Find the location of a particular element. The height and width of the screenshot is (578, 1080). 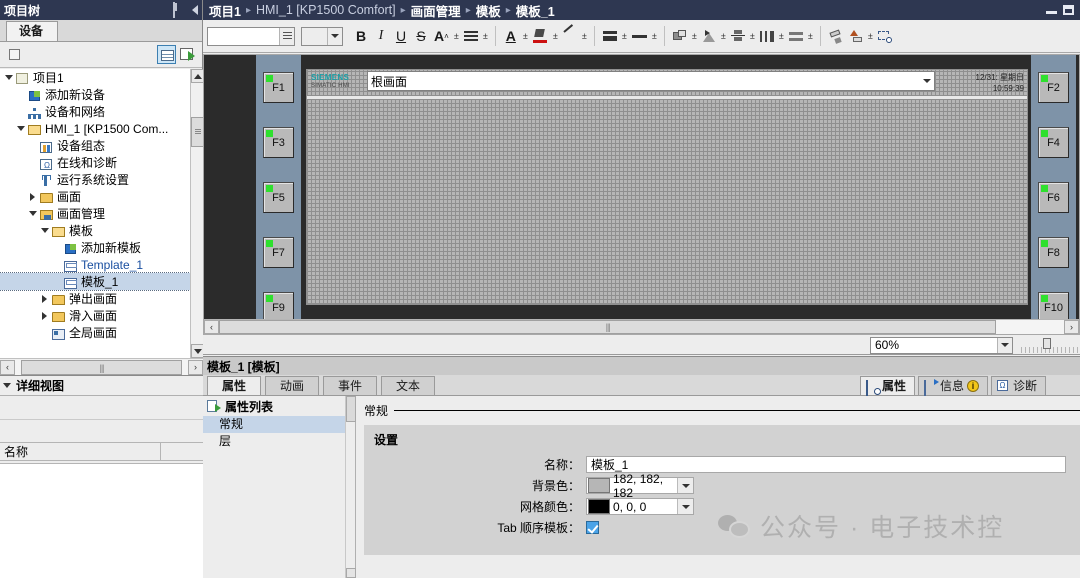

tree-item: 设备组态 is located at coordinates (95, 145).